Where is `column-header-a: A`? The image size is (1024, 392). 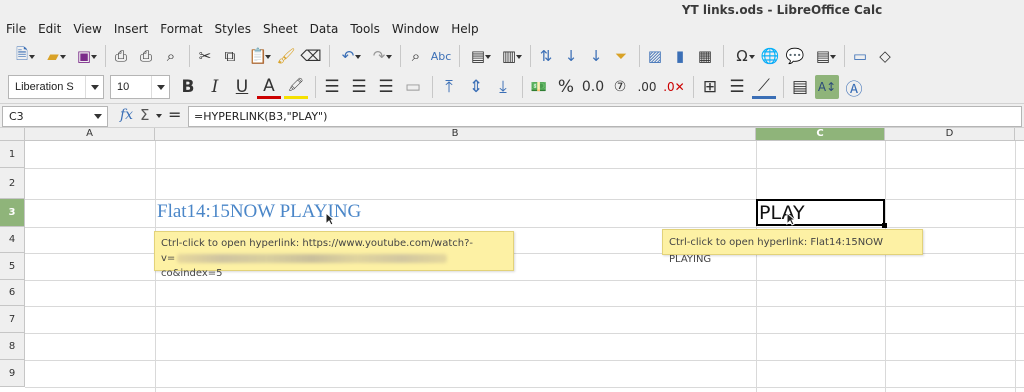
column-header-a: A is located at coordinates (90, 134).